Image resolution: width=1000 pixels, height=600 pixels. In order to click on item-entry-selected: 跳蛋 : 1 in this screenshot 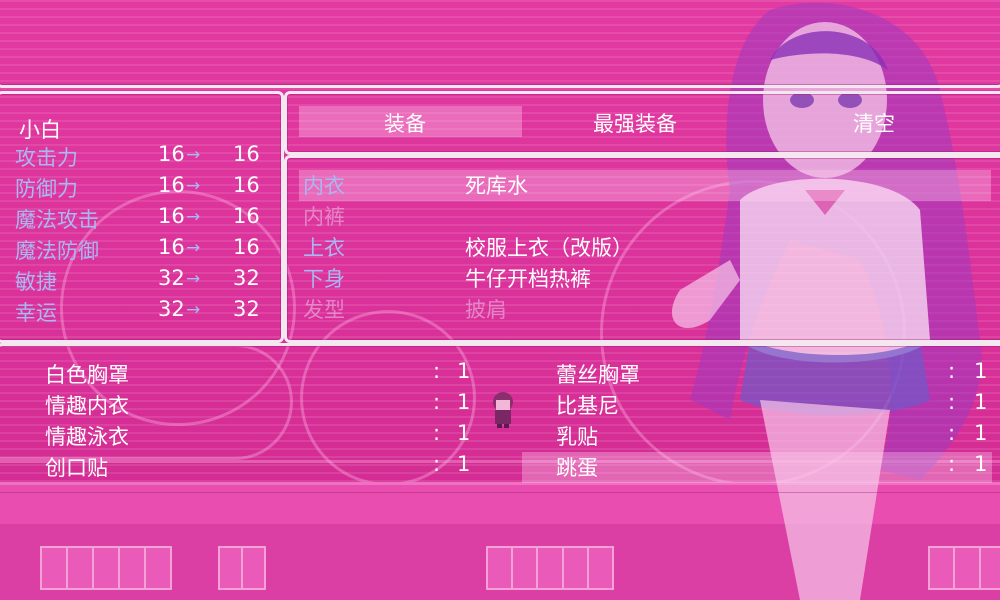, I will do `click(776, 467)`.